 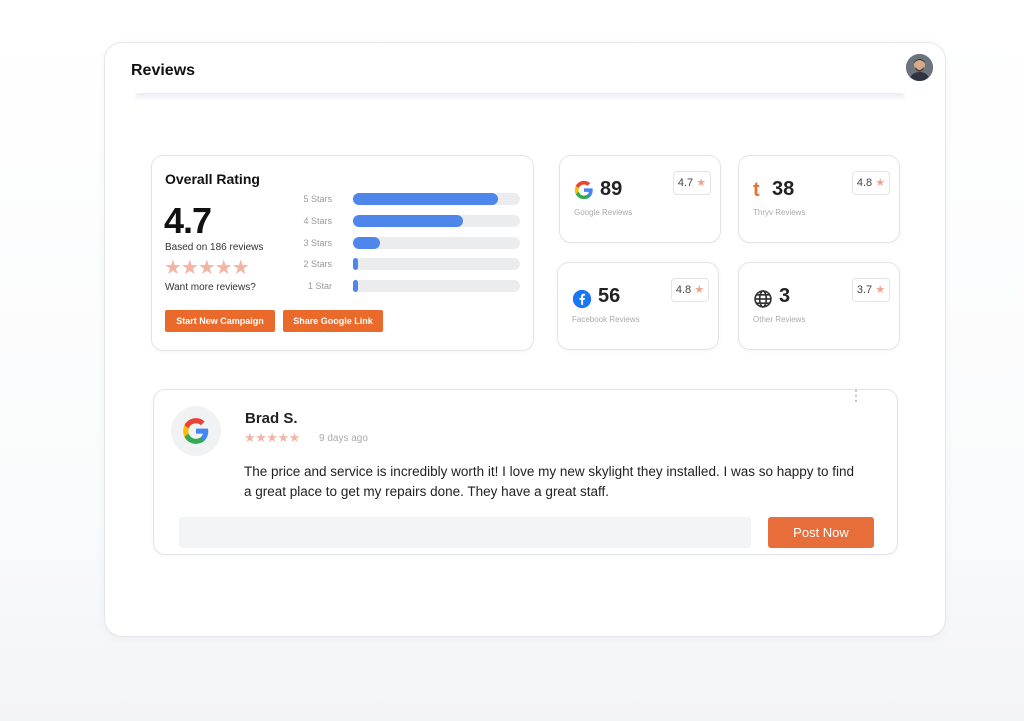 I want to click on reviewer-name: Brad S., so click(x=271, y=418).